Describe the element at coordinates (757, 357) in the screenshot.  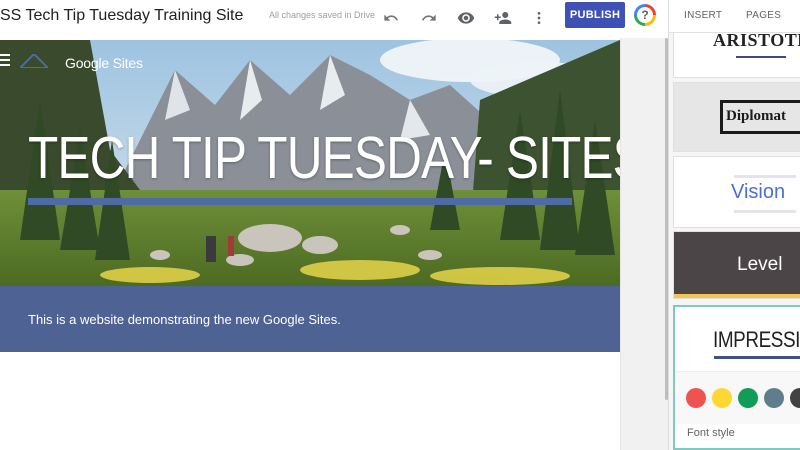
I see `theme-impression-underline` at that location.